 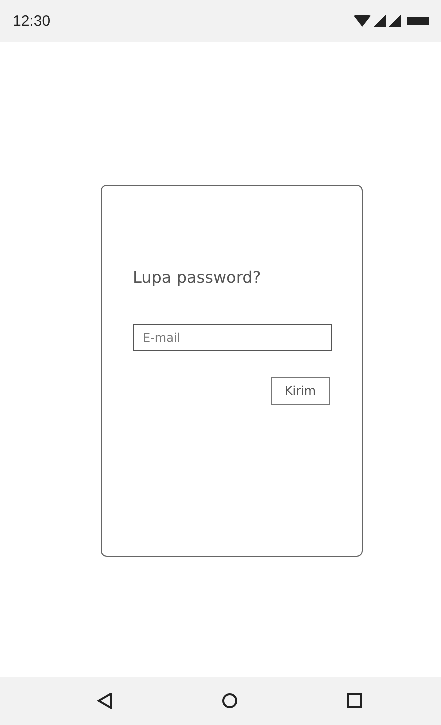 I want to click on clock-time: 12:30, so click(x=32, y=21).